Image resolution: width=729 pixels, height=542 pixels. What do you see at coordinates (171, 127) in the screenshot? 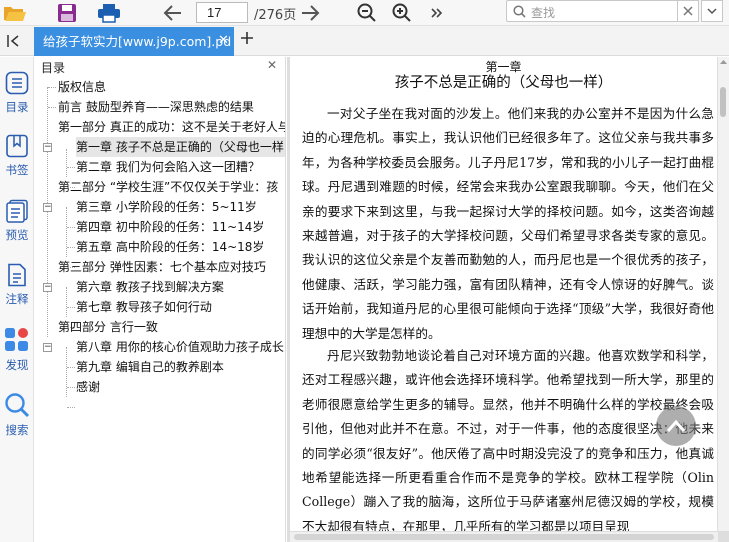
I see `outline-item: 第一部分 真正的成功：这不是关于老好人与` at bounding box center [171, 127].